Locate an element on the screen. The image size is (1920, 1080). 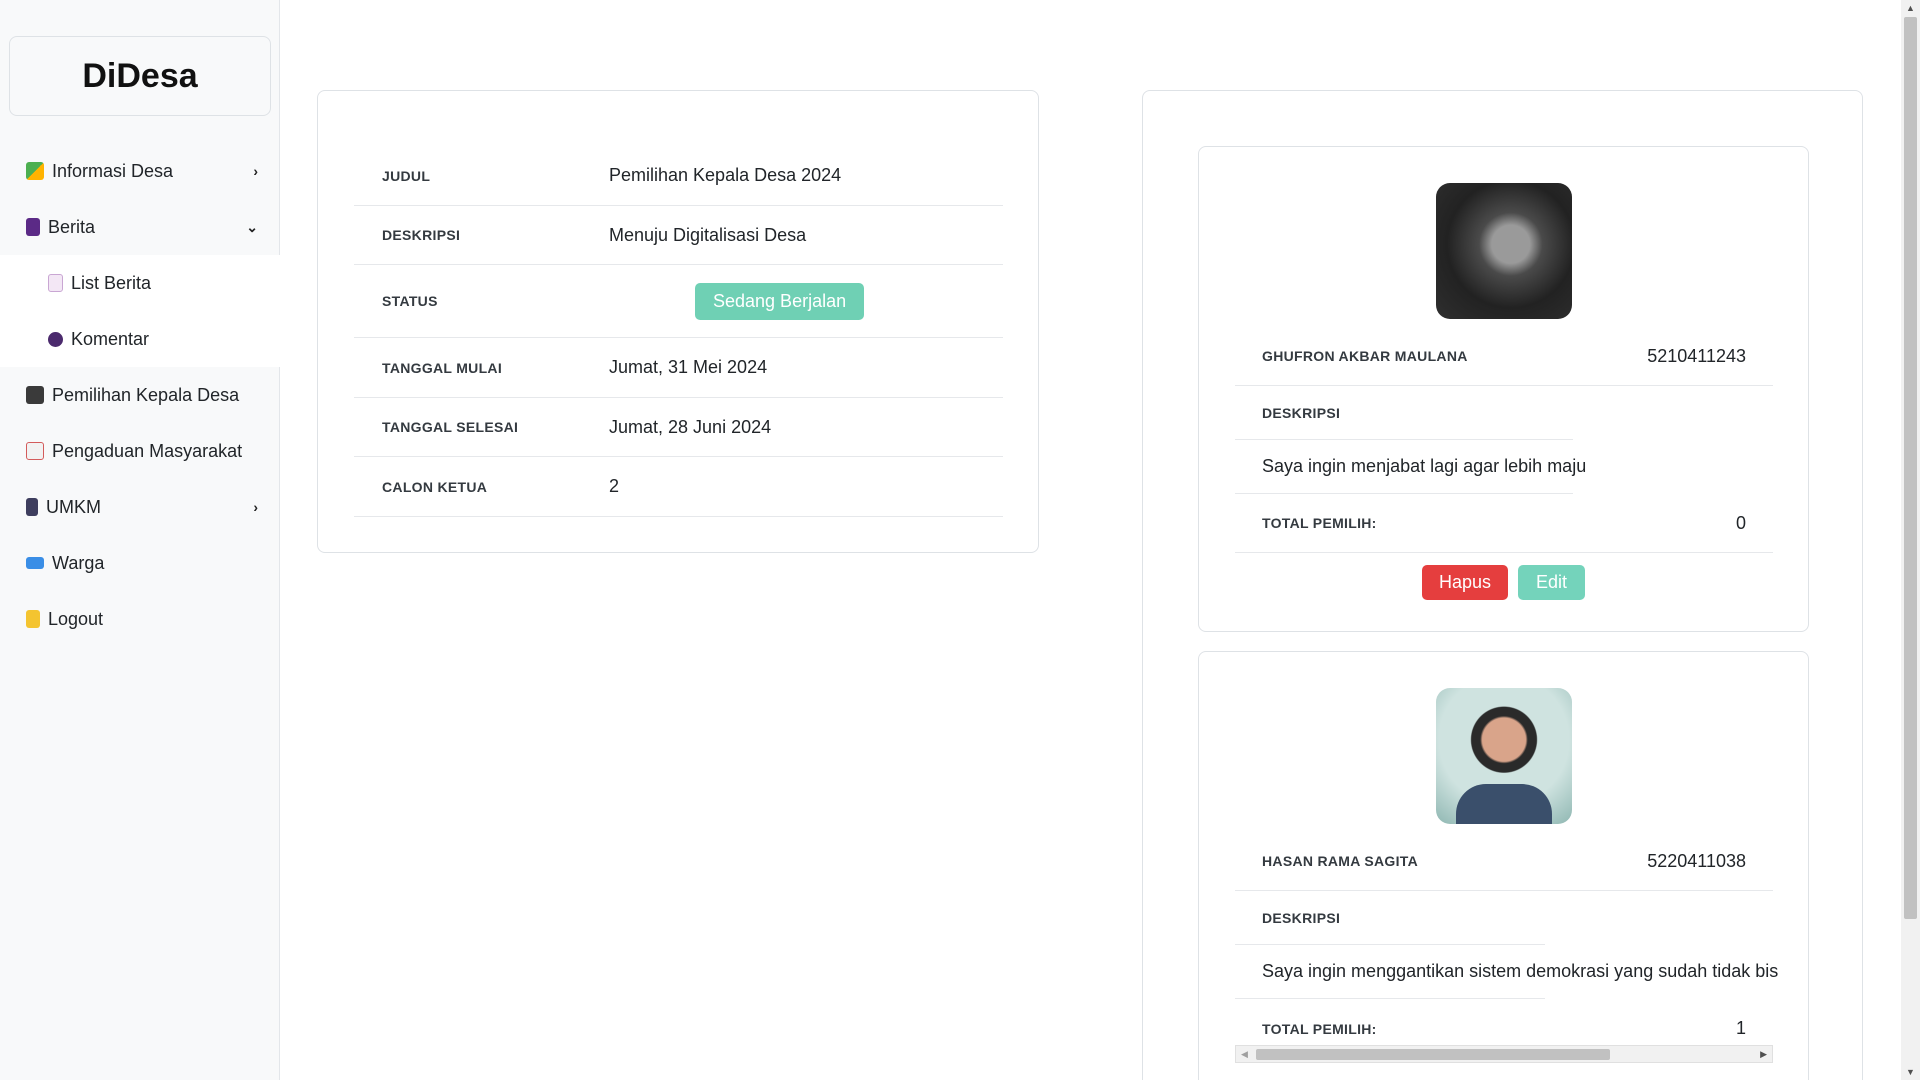
detail-row-tanggal-mulai: TANGGAL MULAI Jumat, 31 Mei 2024 is located at coordinates (678, 368).